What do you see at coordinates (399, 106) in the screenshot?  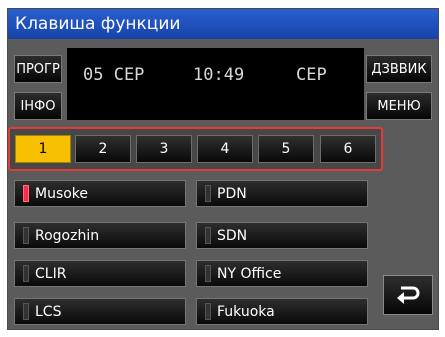 I see `menu-button: МЕНЮ` at bounding box center [399, 106].